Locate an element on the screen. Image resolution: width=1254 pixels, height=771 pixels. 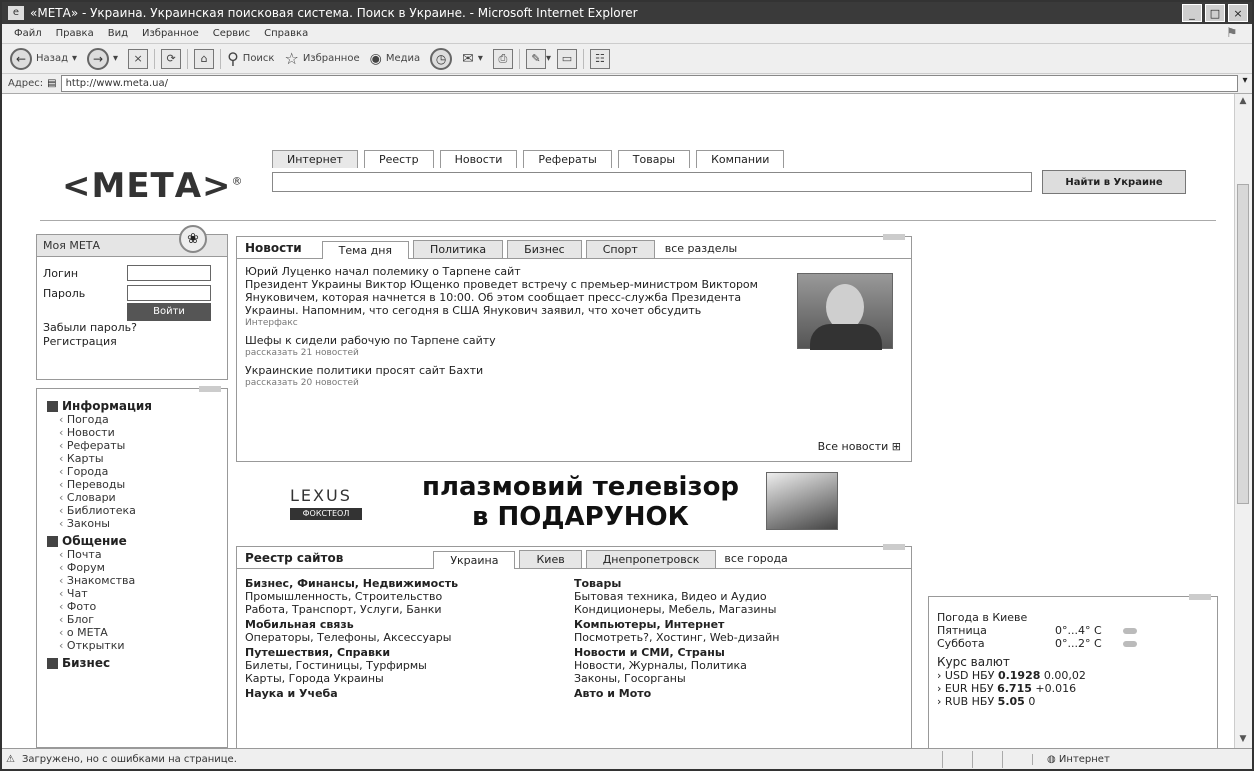
nav-link-photo: Фото is located at coordinates (143, 606).